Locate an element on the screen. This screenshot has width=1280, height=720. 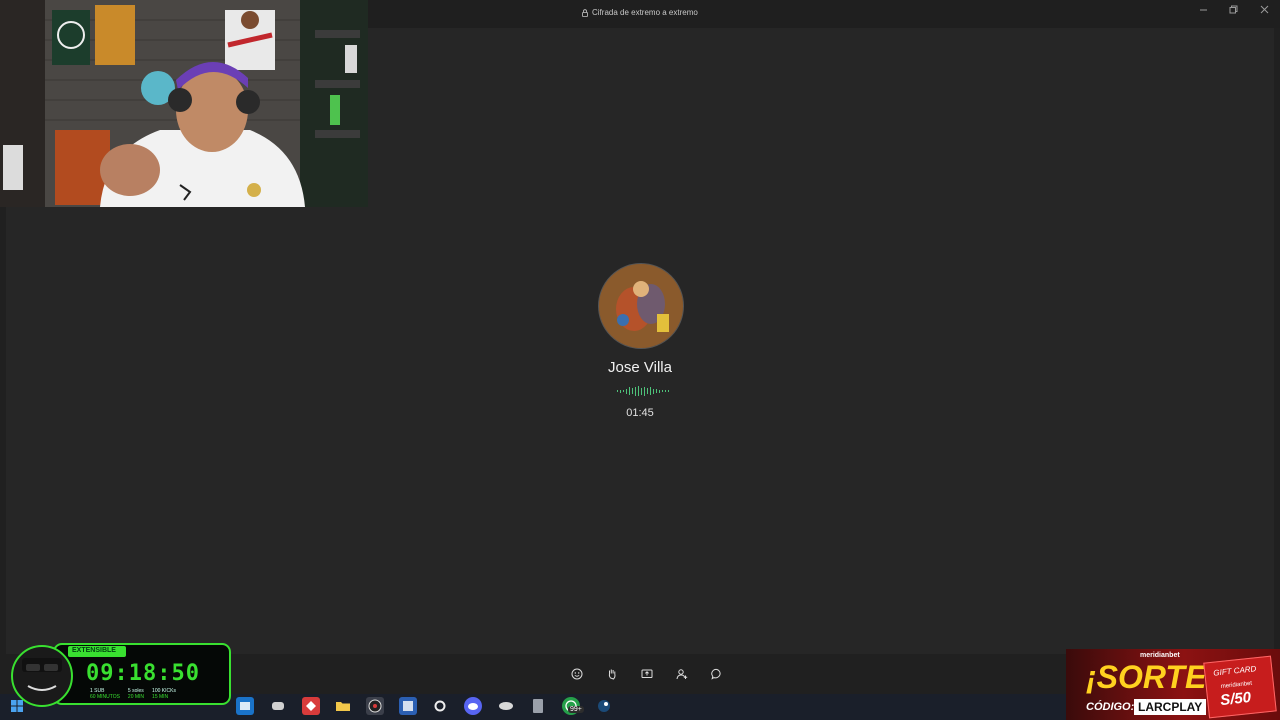
lock-icon is located at coordinates (585, 12).